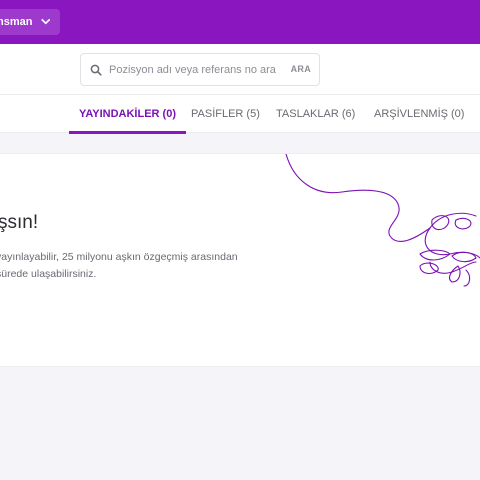 The width and height of the screenshot is (480, 480). I want to click on search-box: ARA, so click(200, 69).